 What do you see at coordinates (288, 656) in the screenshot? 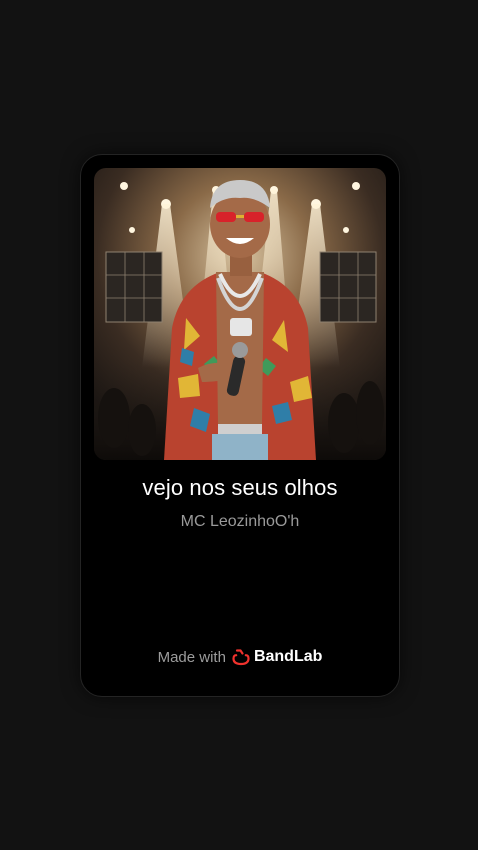
I see `bandlab-name: BandLab` at bounding box center [288, 656].